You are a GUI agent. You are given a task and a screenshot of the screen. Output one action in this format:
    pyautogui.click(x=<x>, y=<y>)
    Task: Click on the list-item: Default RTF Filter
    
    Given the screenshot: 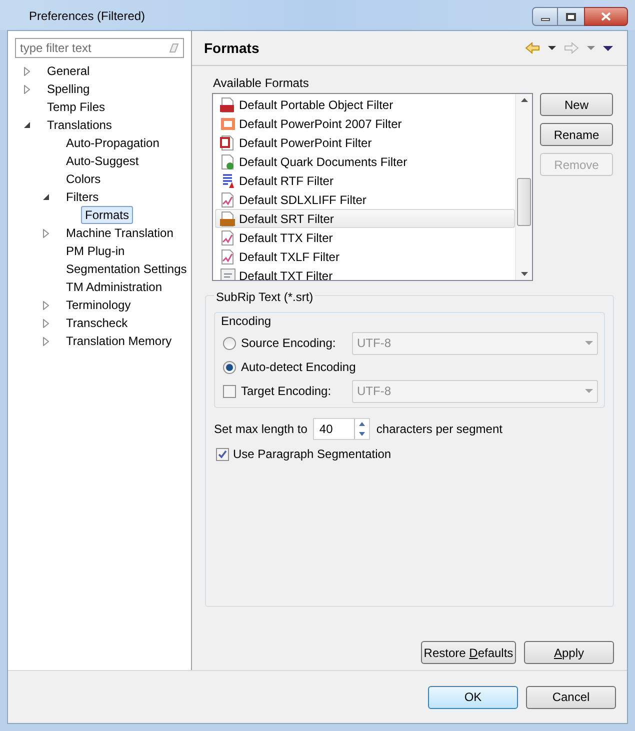 What is the action you would take?
    pyautogui.click(x=365, y=180)
    